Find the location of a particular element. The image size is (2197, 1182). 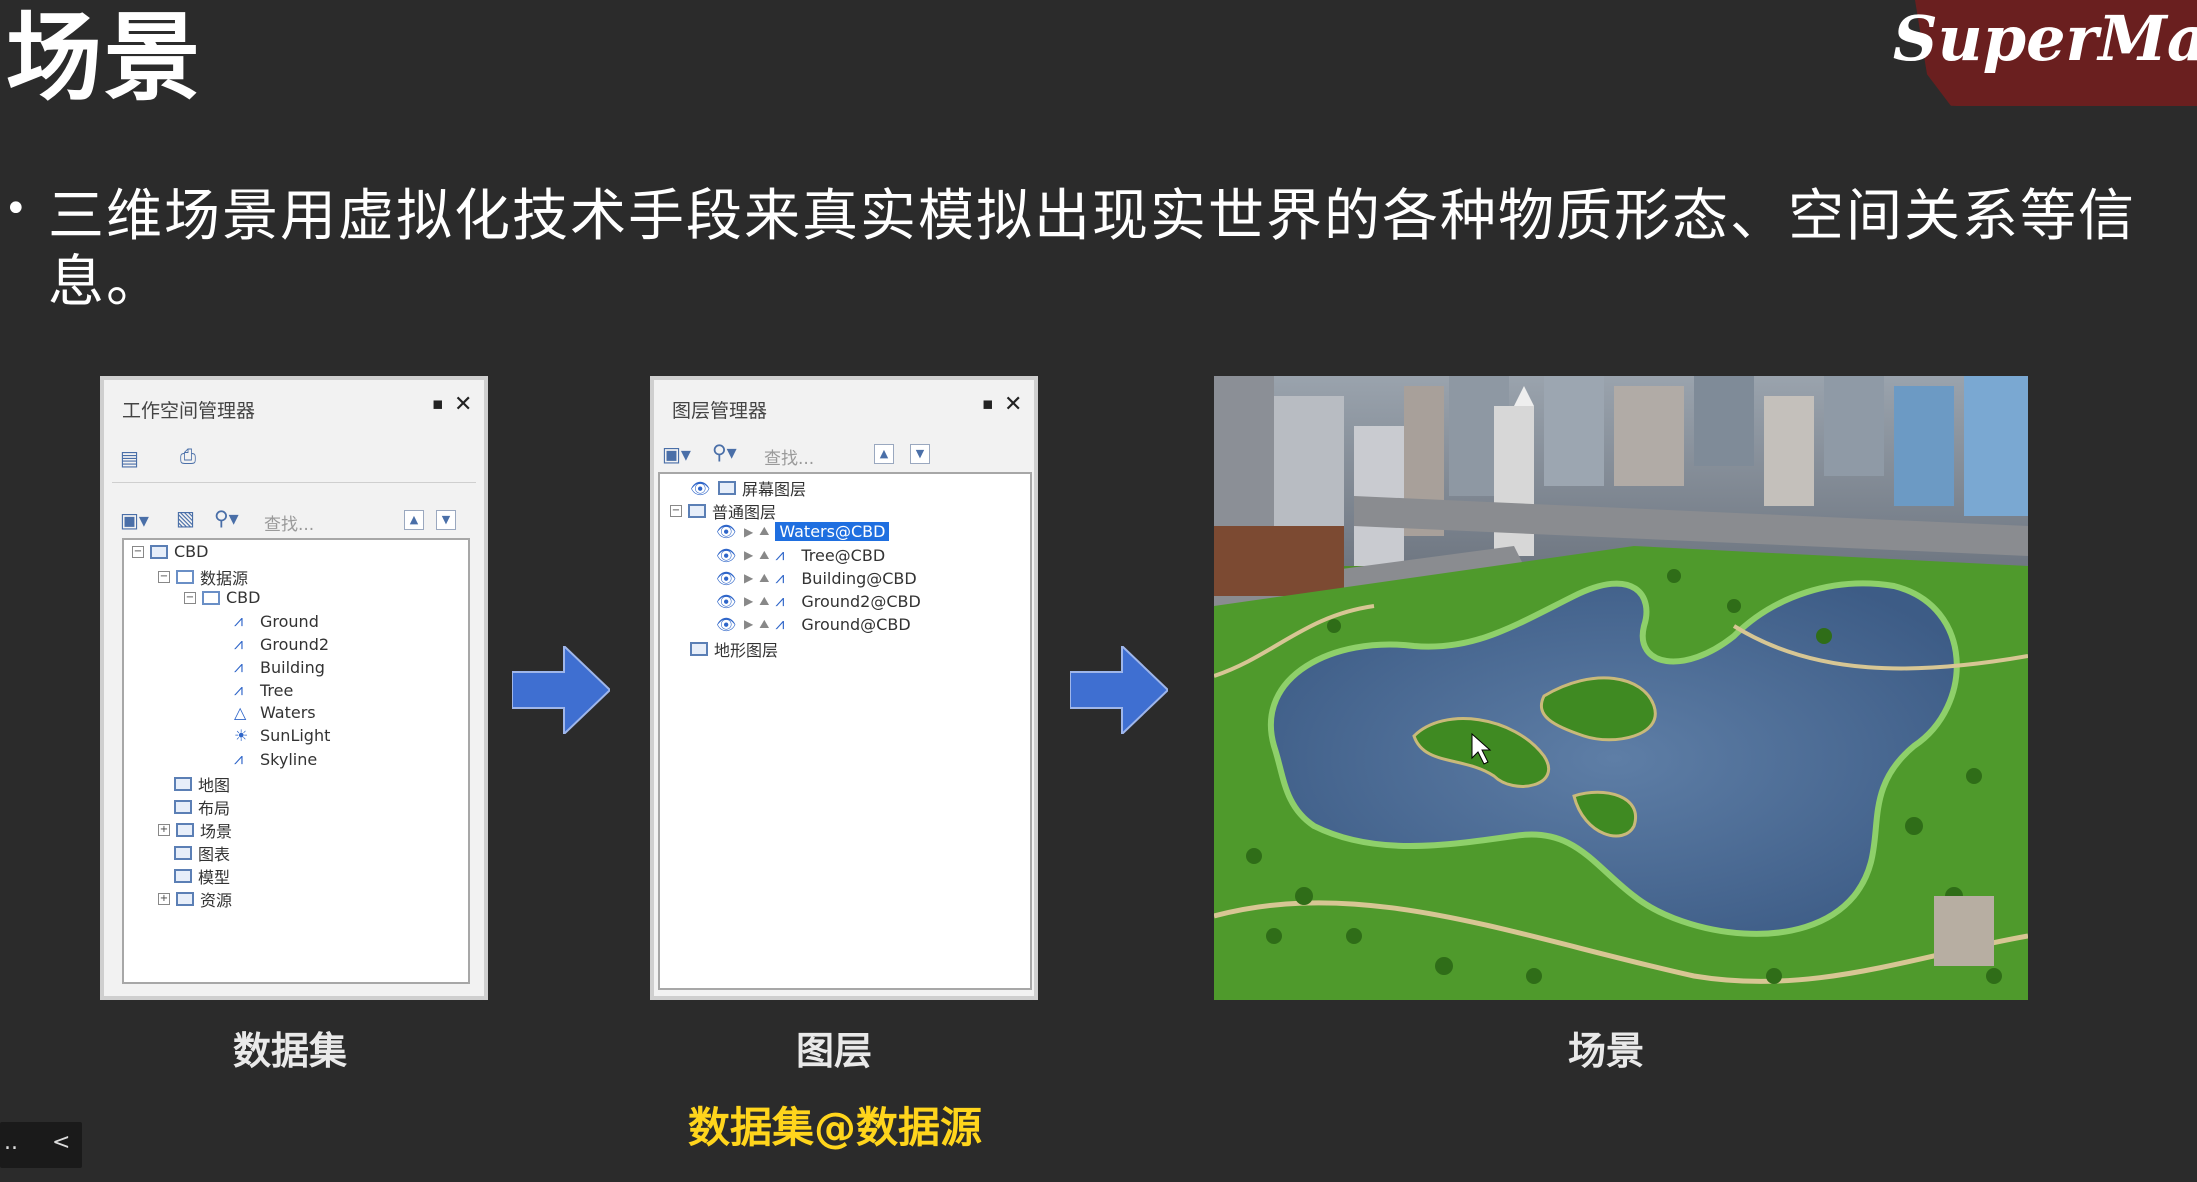

screen-layer-icon is located at coordinates (727, 488).